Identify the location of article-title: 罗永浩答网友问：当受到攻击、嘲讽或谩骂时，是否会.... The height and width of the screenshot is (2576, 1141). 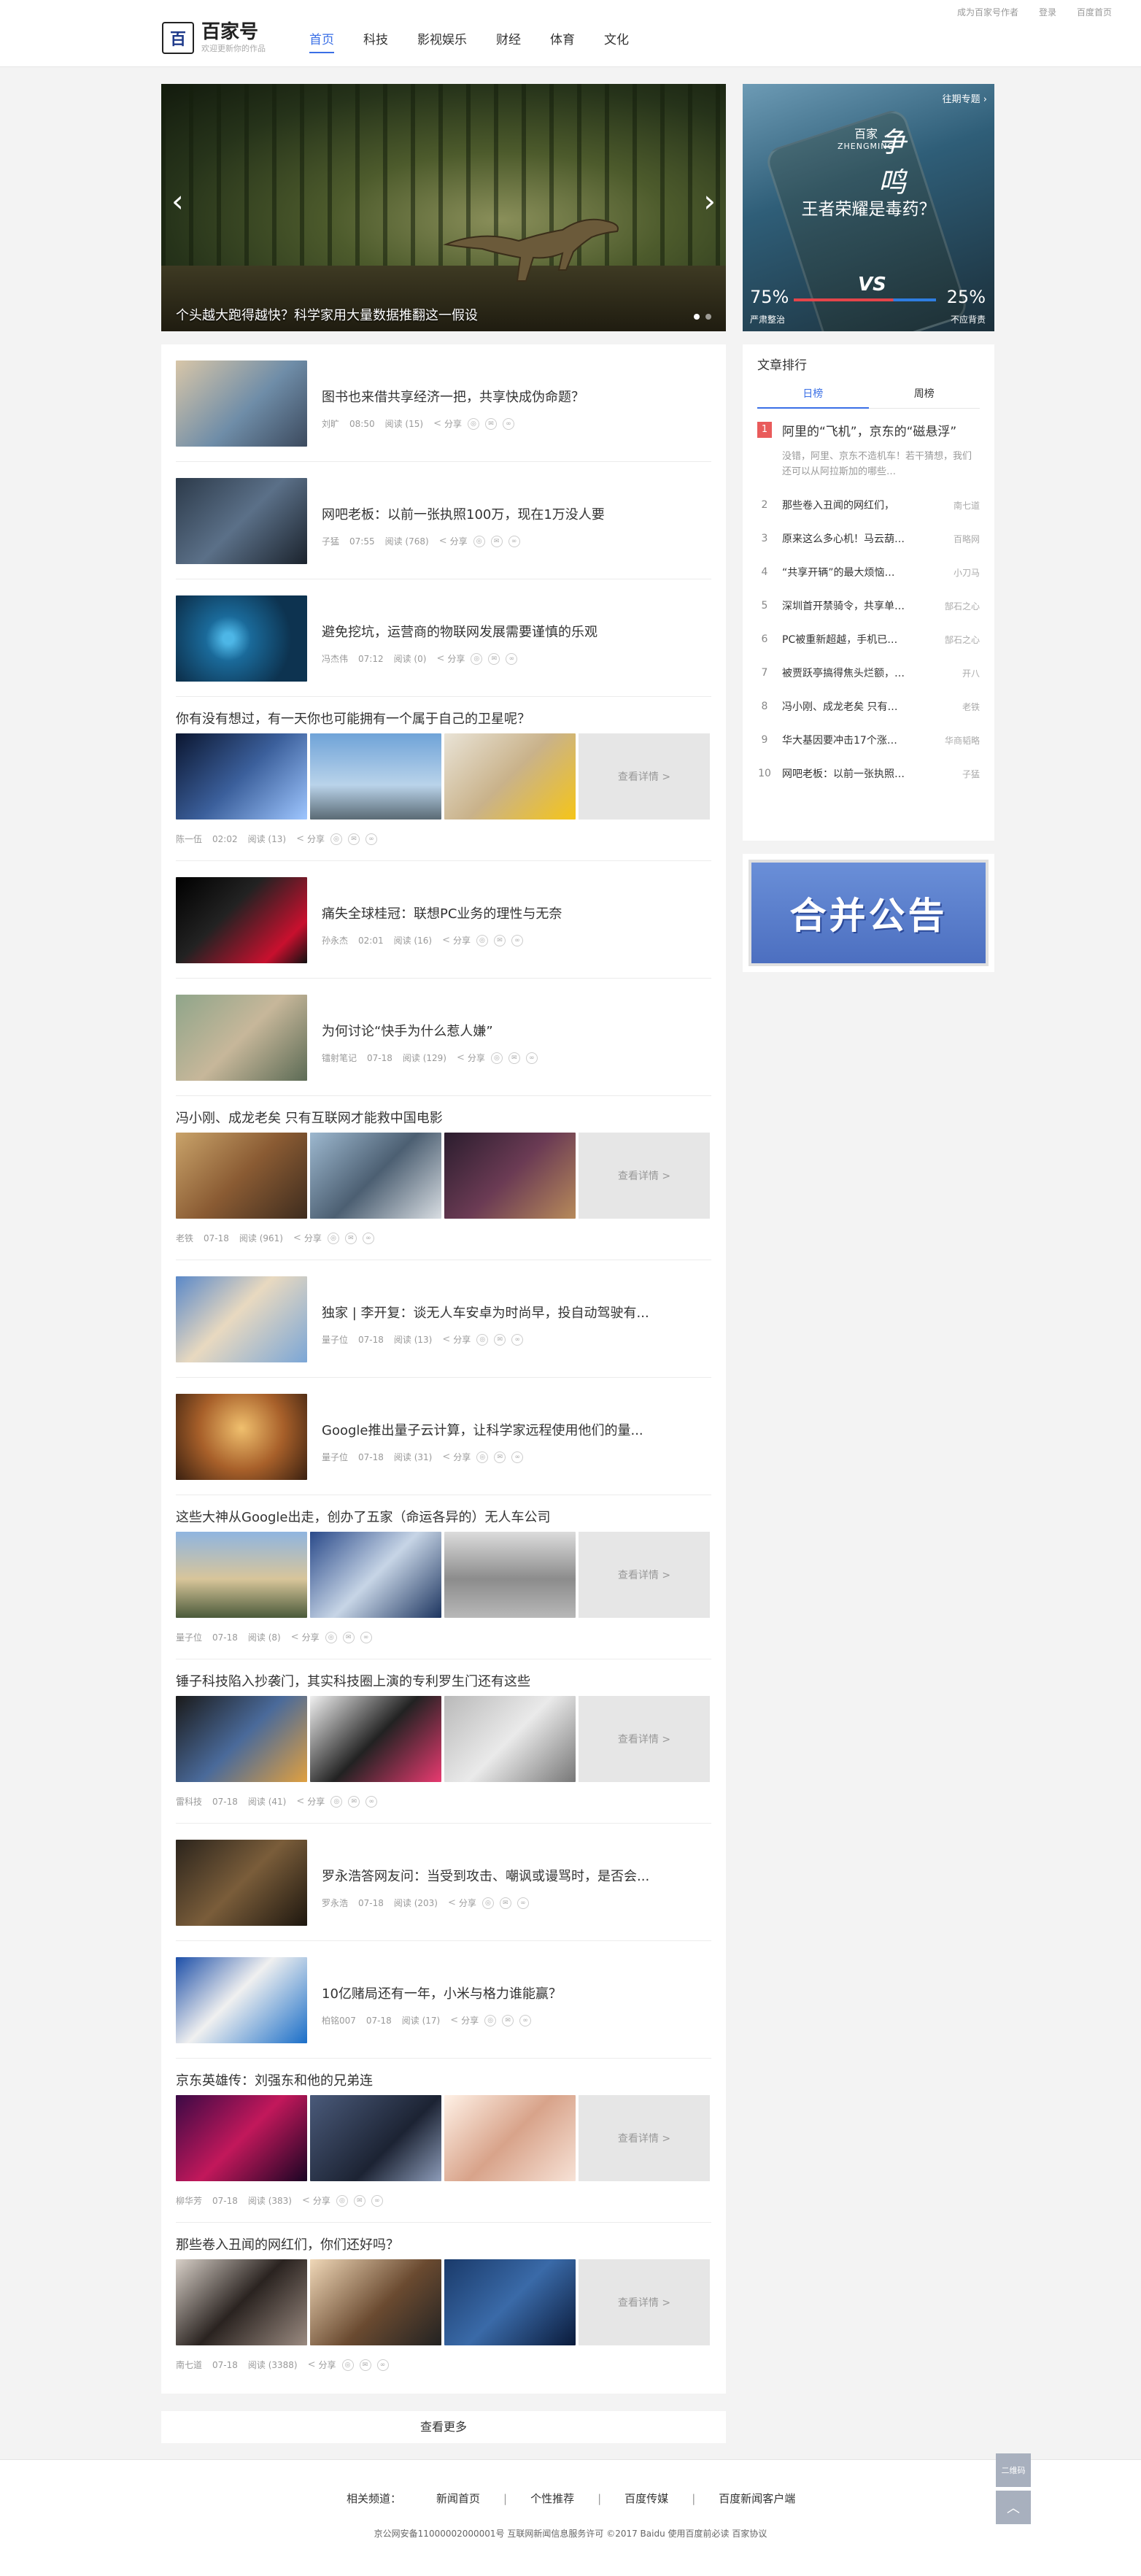
(519, 1876).